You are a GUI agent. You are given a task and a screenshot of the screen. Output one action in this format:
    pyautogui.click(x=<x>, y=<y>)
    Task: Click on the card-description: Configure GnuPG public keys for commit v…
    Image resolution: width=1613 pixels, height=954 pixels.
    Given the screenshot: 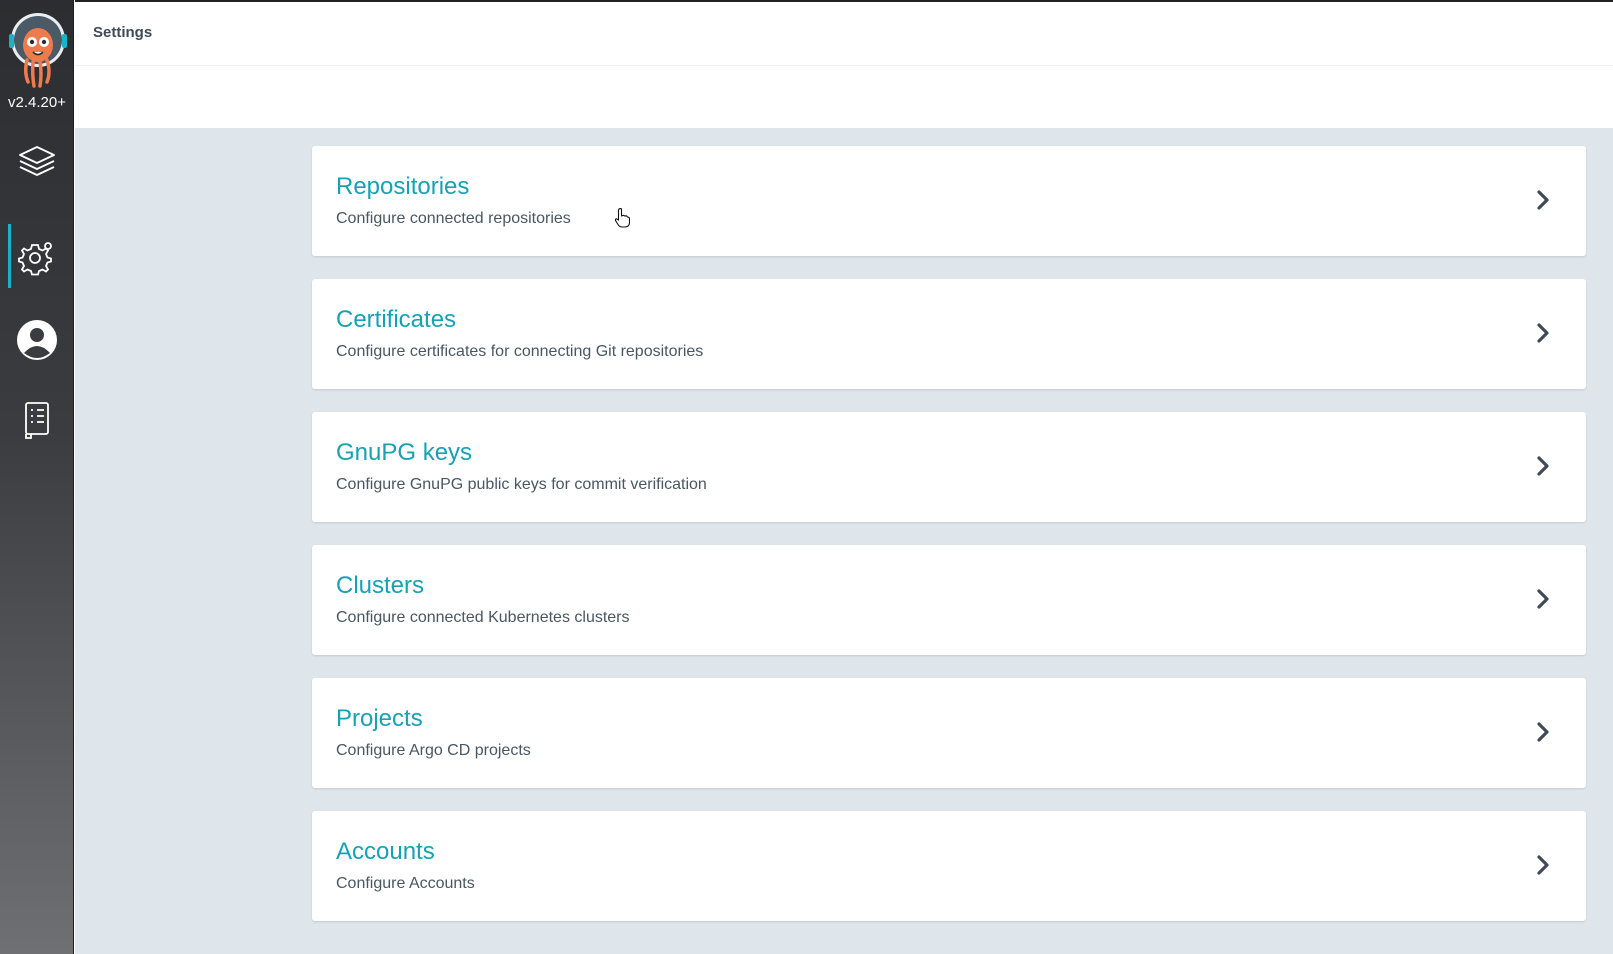 What is the action you would take?
    pyautogui.click(x=521, y=484)
    